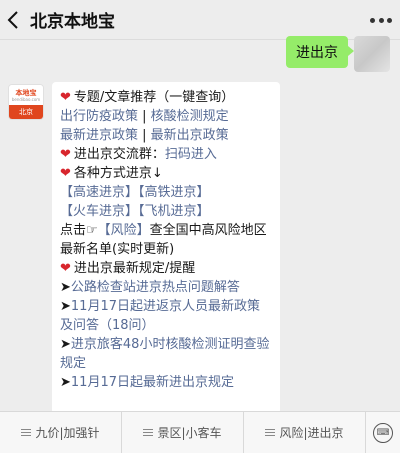  Describe the element at coordinates (152, 382) in the screenshot. I see `link-nov17-rules: 11月17日起最新进出京规定` at that location.